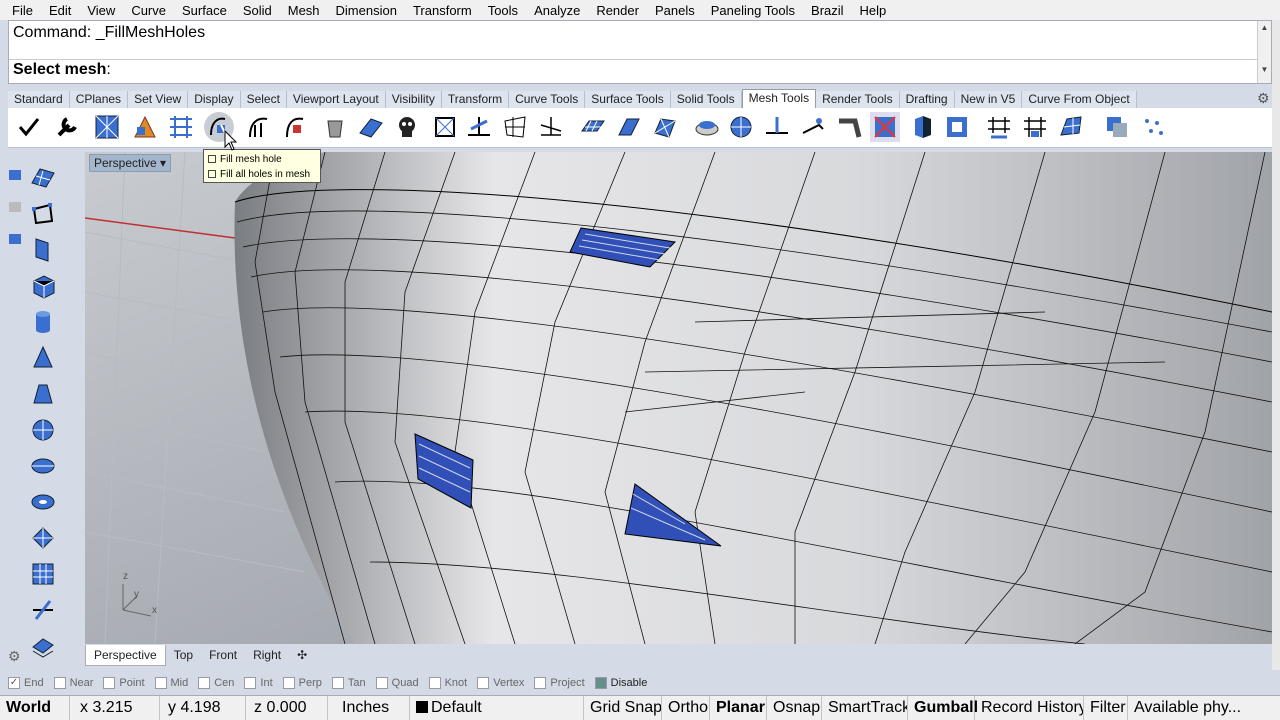  What do you see at coordinates (551, 127) in the screenshot?
I see `mesh-weld-icon` at bounding box center [551, 127].